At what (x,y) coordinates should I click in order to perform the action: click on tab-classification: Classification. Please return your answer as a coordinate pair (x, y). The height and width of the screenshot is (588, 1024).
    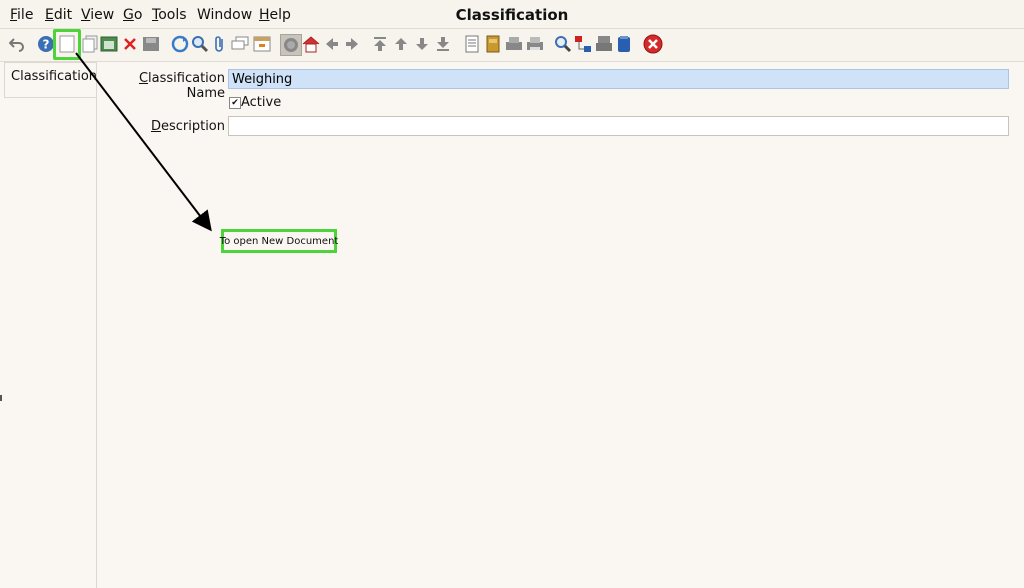
    Looking at the image, I should click on (51, 80).